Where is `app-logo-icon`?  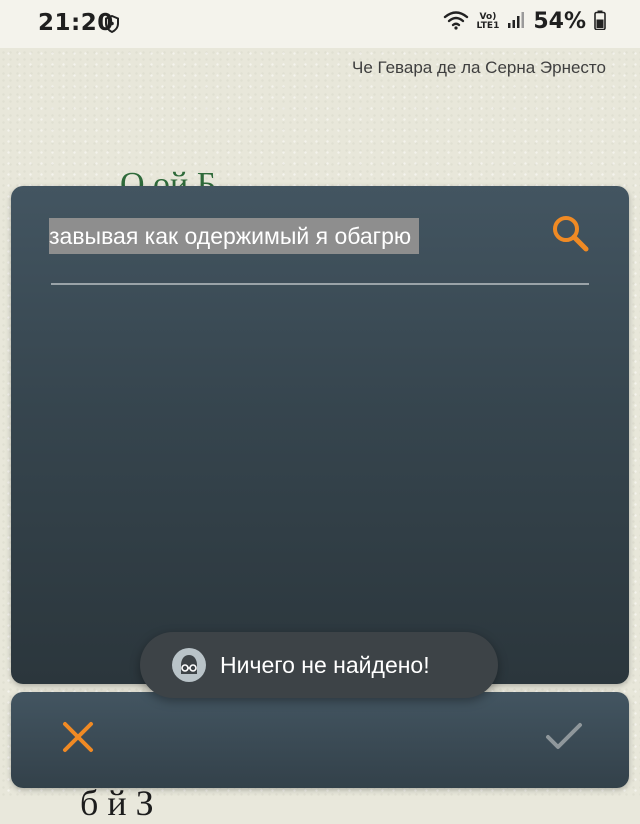 app-logo-icon is located at coordinates (189, 665).